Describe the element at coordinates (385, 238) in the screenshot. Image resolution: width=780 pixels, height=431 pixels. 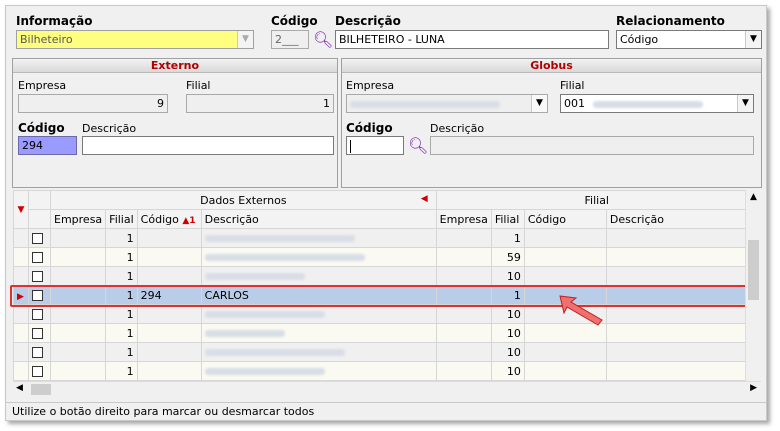
I see `table-row: 11` at that location.